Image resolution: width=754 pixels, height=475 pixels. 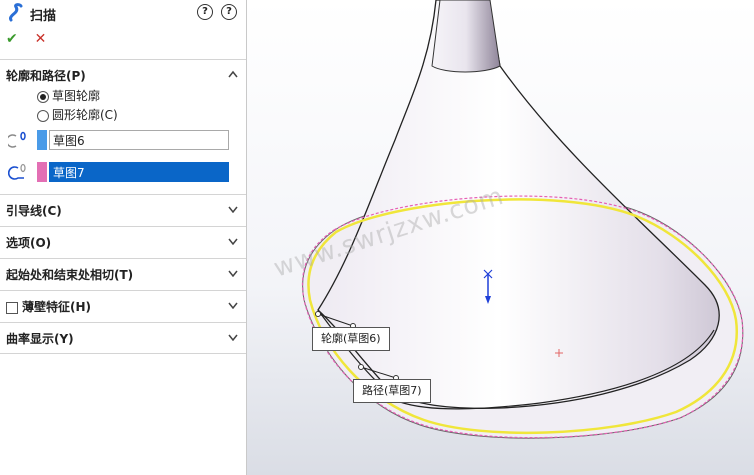 I want to click on stem, so click(x=466, y=36).